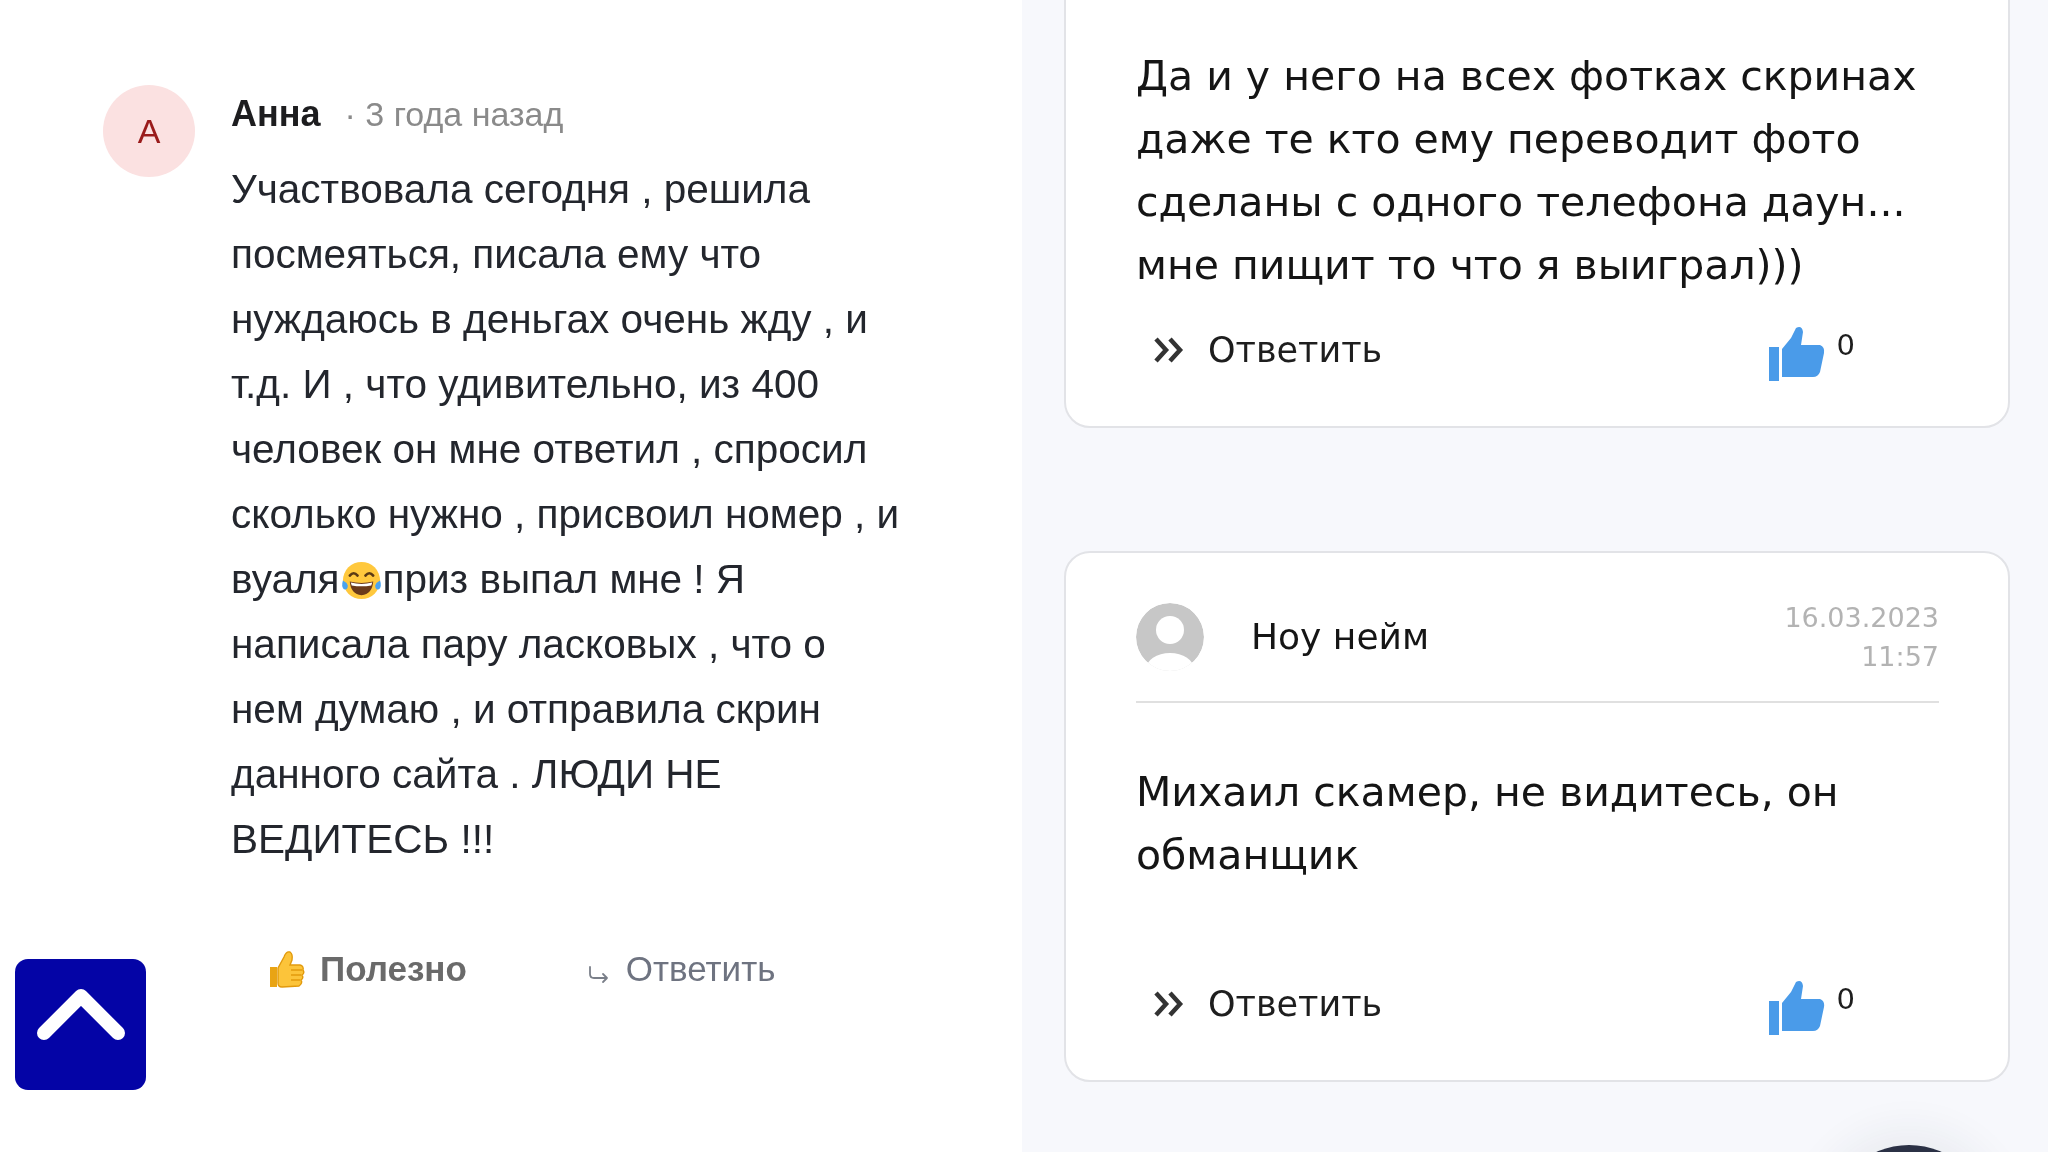  What do you see at coordinates (598, 975) in the screenshot?
I see `reply-arrow-icon` at bounding box center [598, 975].